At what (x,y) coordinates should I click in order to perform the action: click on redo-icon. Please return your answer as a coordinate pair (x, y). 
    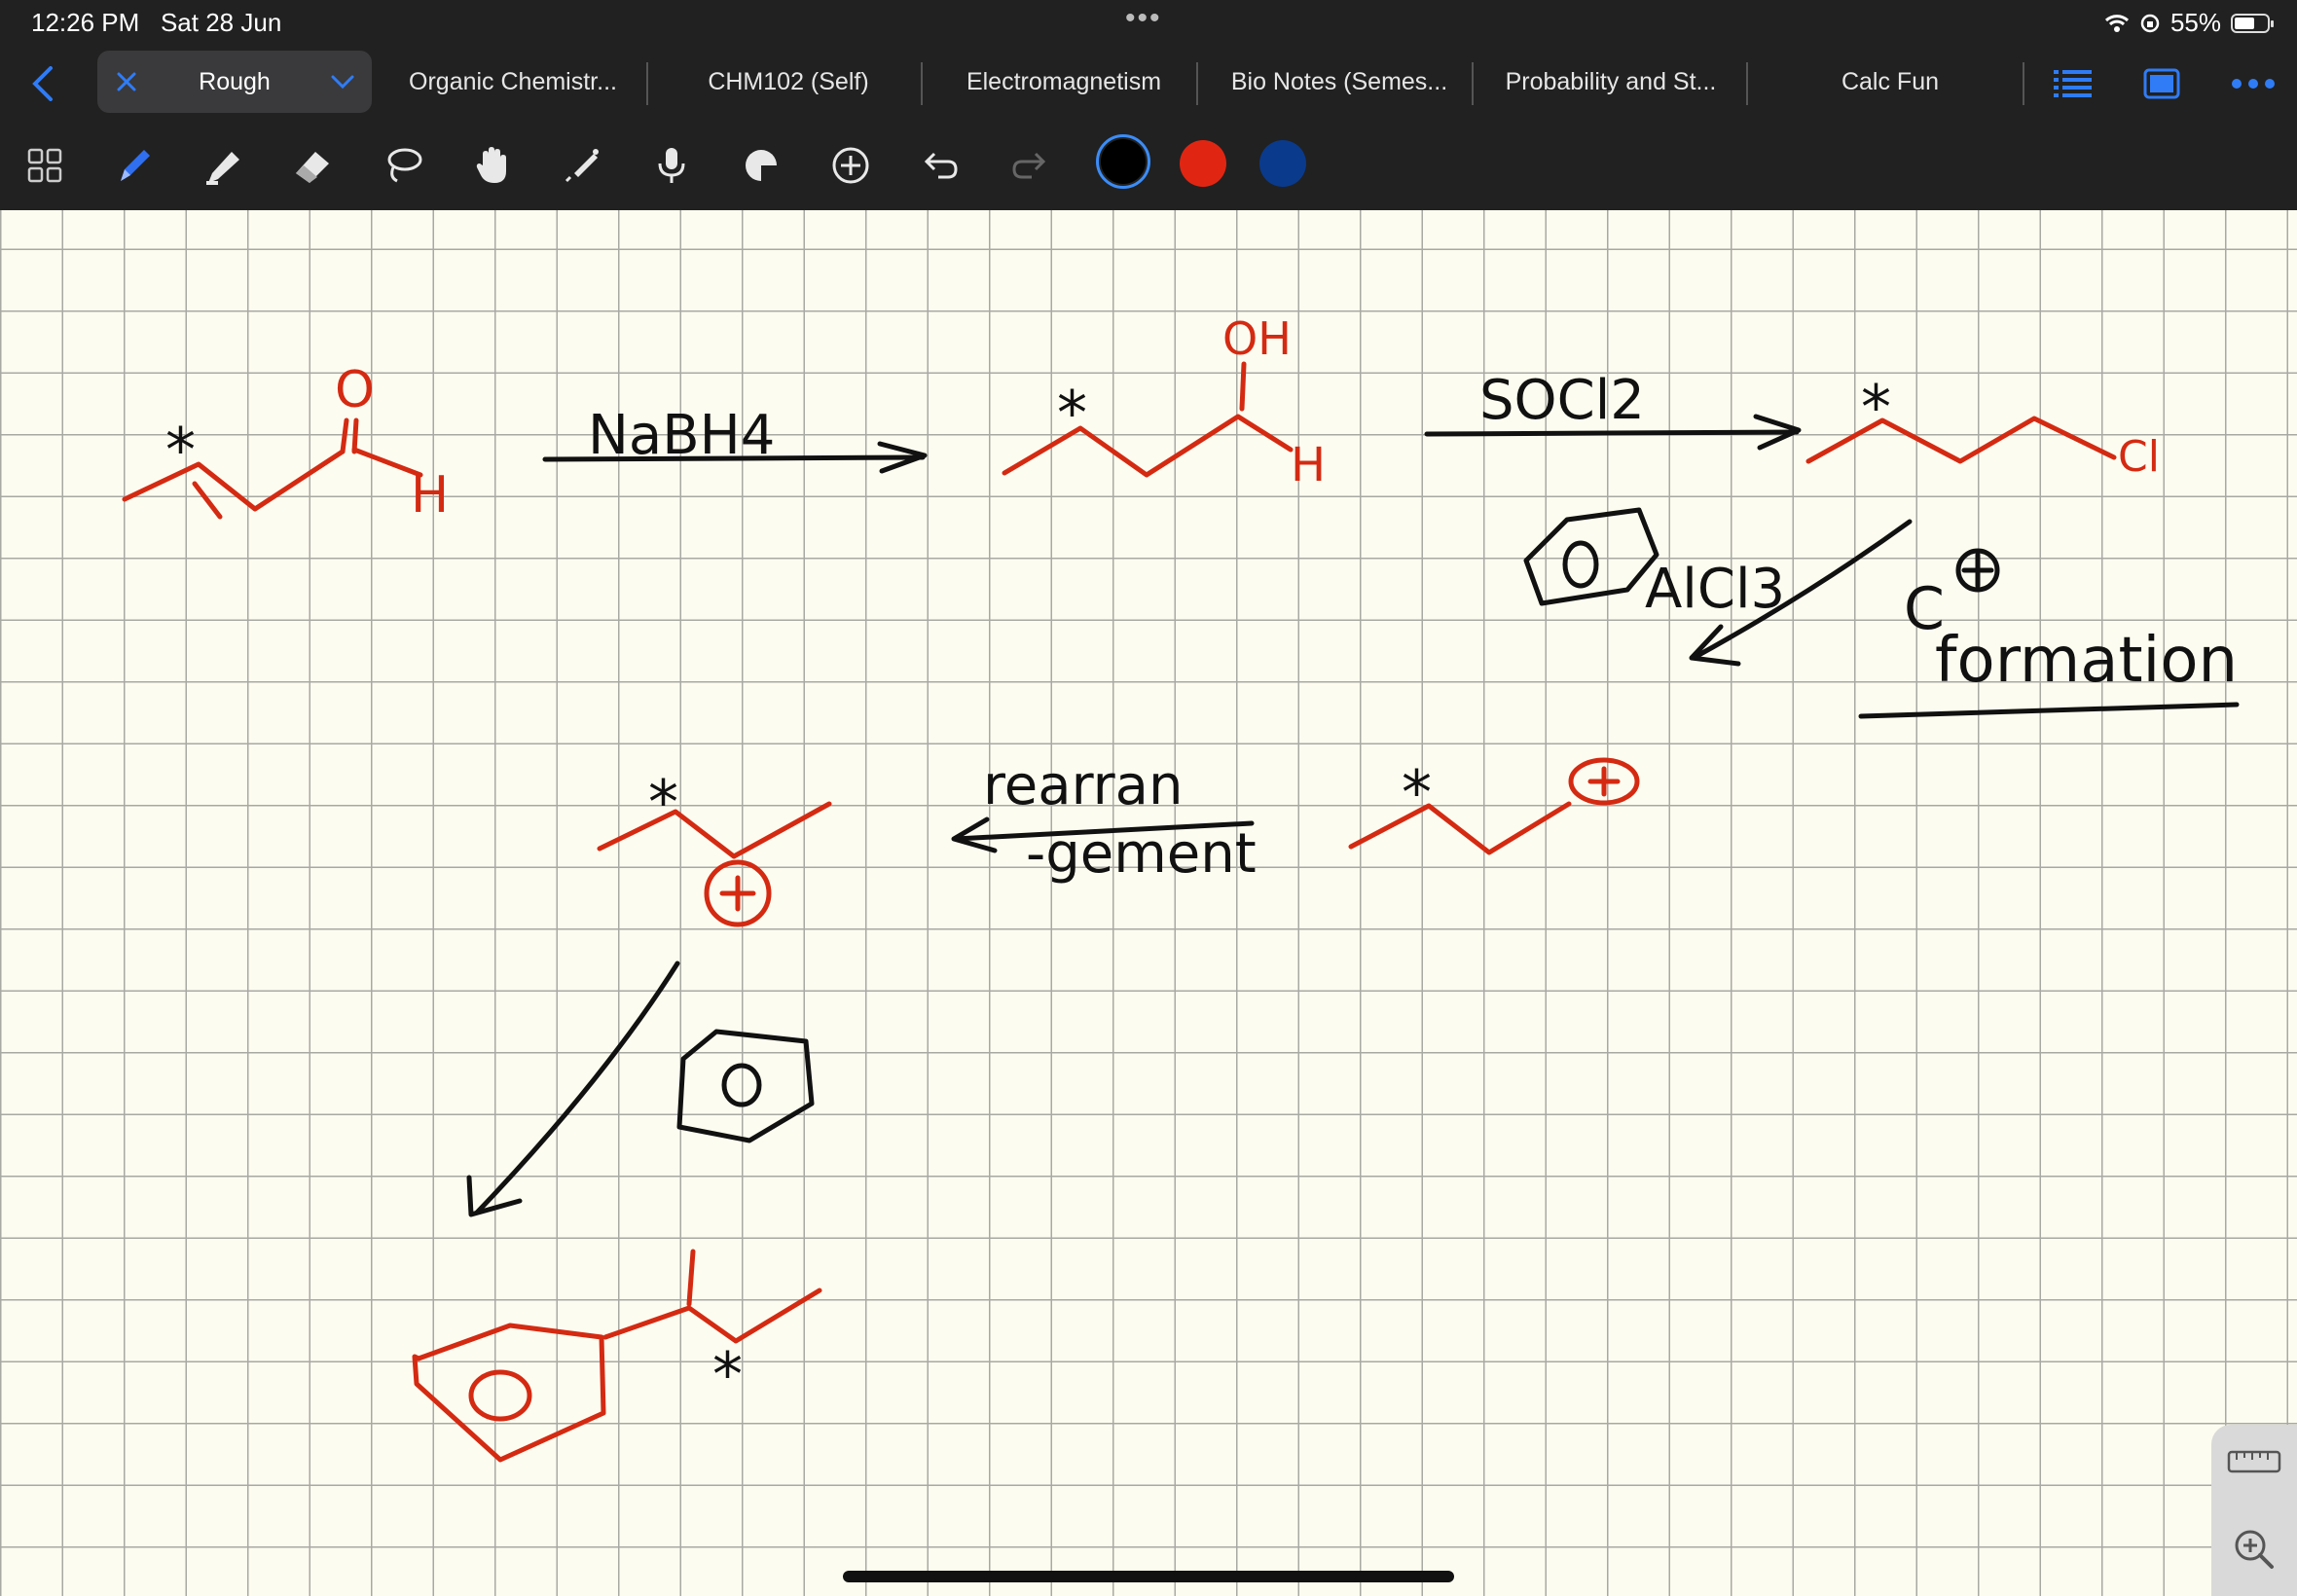
    Looking at the image, I should click on (1030, 165).